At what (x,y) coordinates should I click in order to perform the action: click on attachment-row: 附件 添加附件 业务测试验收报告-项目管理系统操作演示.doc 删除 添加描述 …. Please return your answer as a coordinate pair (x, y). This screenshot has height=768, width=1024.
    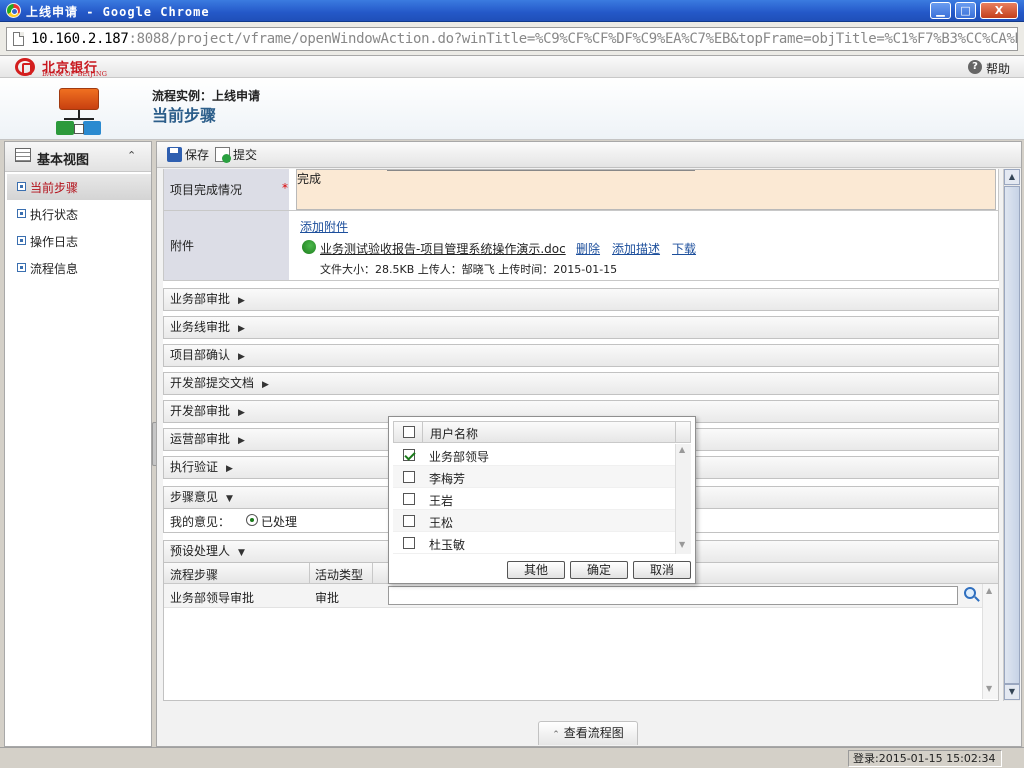
    Looking at the image, I should click on (581, 246).